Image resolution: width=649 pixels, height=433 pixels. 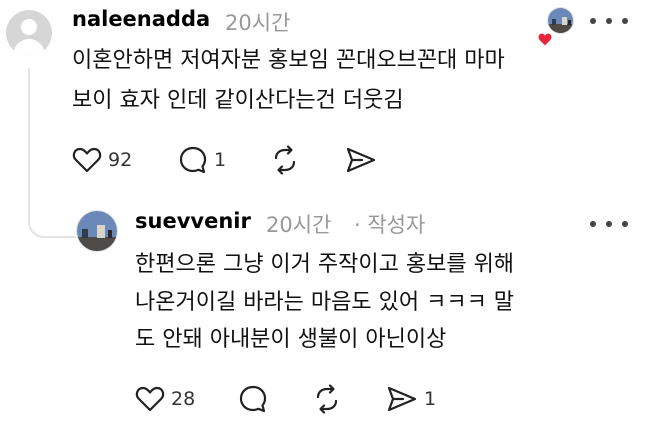 I want to click on post-text-line-1: 이혼안하면 저여자분 홍보임 꼰대오브꼰대 마마, so click(x=288, y=60).